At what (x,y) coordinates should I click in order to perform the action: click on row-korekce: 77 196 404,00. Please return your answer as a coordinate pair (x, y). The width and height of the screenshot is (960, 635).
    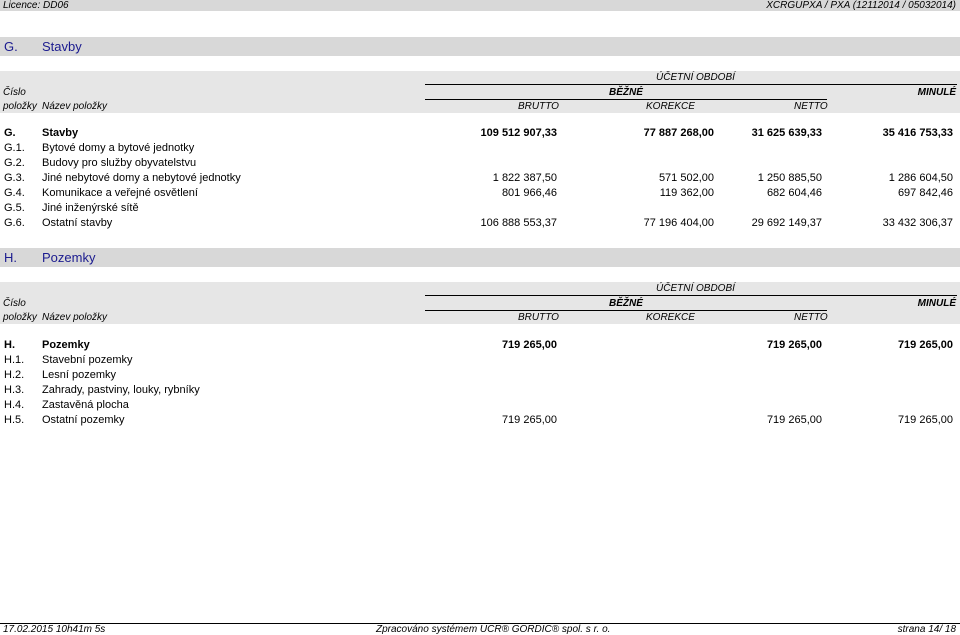
    Looking at the image, I should click on (678, 223).